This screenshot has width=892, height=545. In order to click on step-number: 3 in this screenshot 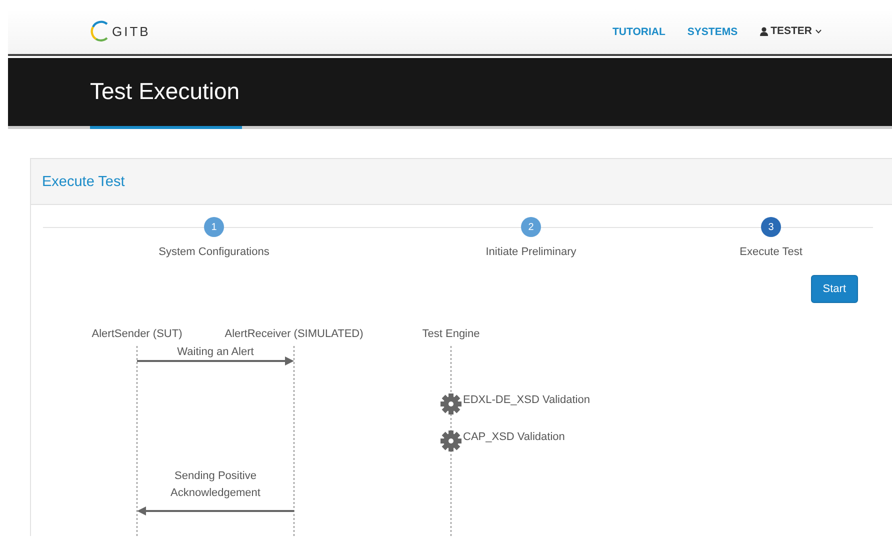, I will do `click(771, 227)`.